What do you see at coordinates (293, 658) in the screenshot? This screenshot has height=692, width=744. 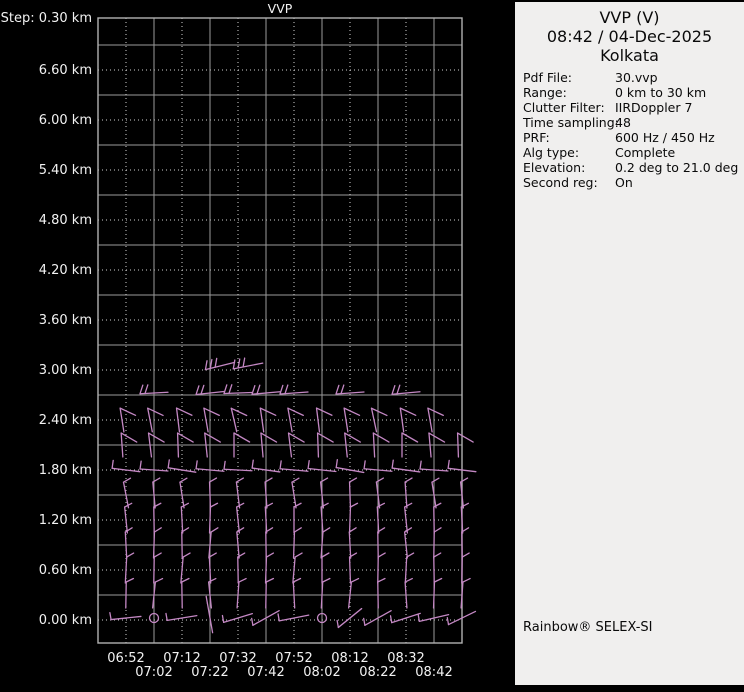 I see `x-axis-label: 07:52` at bounding box center [293, 658].